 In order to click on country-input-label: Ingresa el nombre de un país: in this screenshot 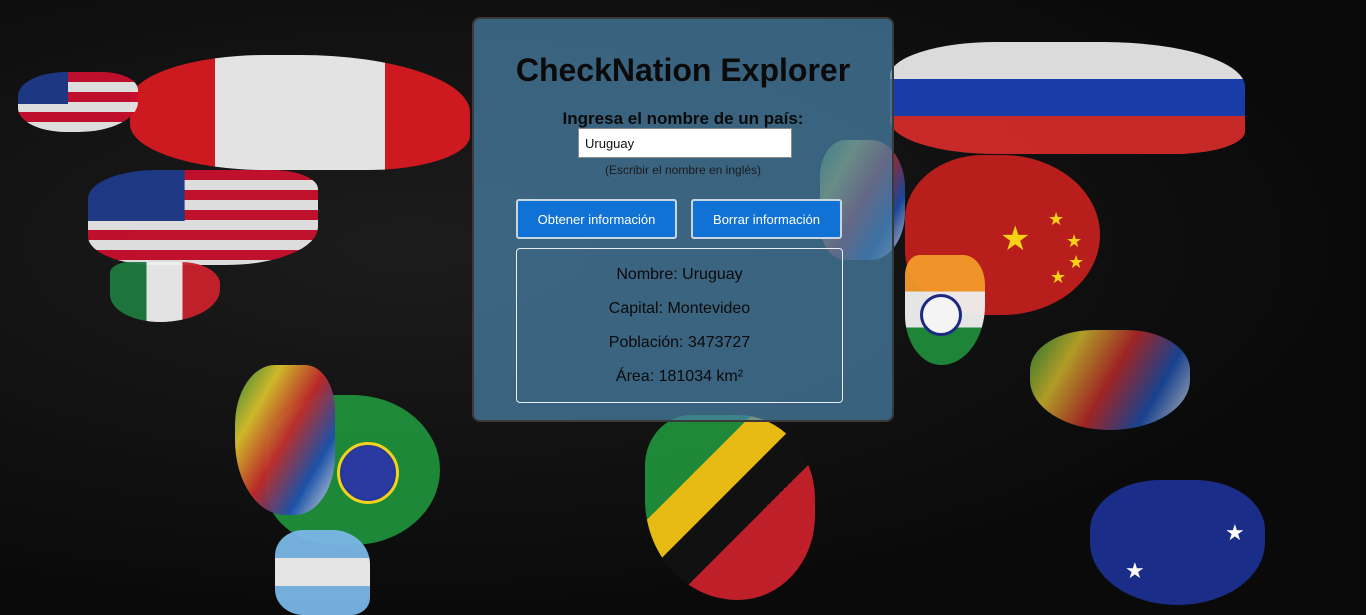, I will do `click(683, 118)`.